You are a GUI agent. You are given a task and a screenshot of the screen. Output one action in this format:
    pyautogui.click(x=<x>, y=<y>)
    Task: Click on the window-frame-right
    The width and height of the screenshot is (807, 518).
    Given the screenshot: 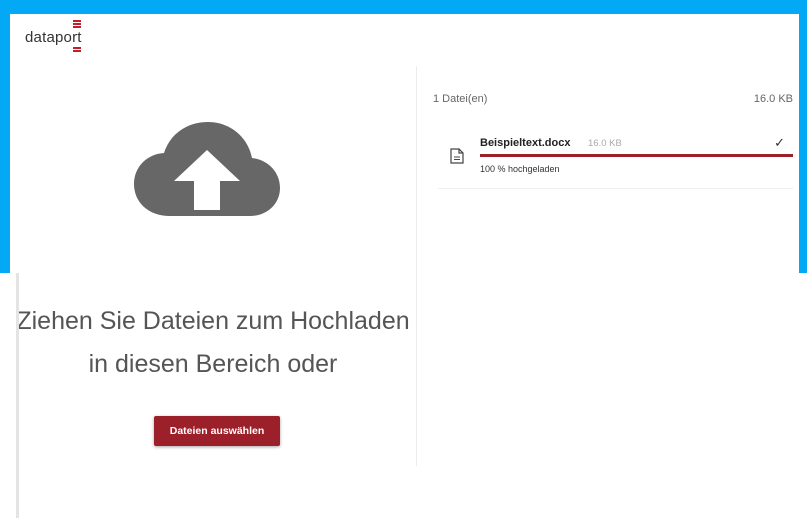 What is the action you would take?
    pyautogui.click(x=803, y=136)
    